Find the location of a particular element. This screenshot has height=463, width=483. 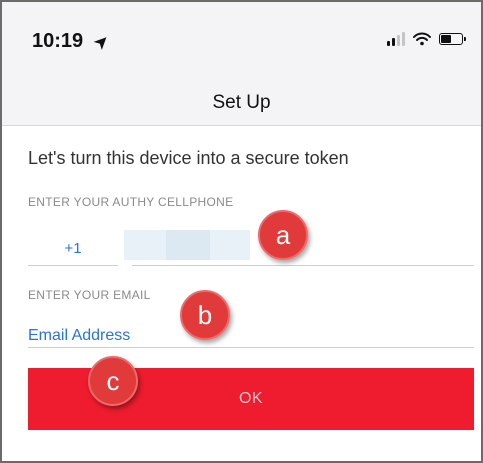

status-time-text: 10:19 is located at coordinates (58, 41).